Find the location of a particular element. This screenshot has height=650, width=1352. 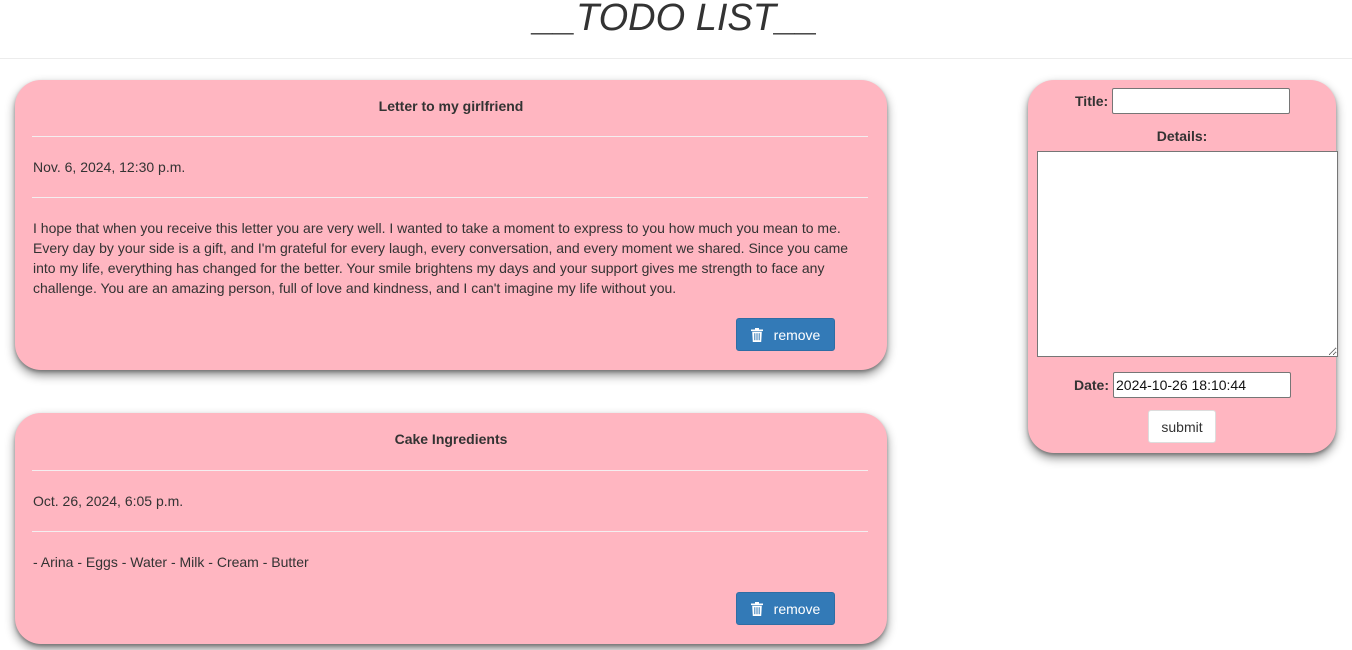

todo-title: Letter to my girlfriend is located at coordinates (451, 106).